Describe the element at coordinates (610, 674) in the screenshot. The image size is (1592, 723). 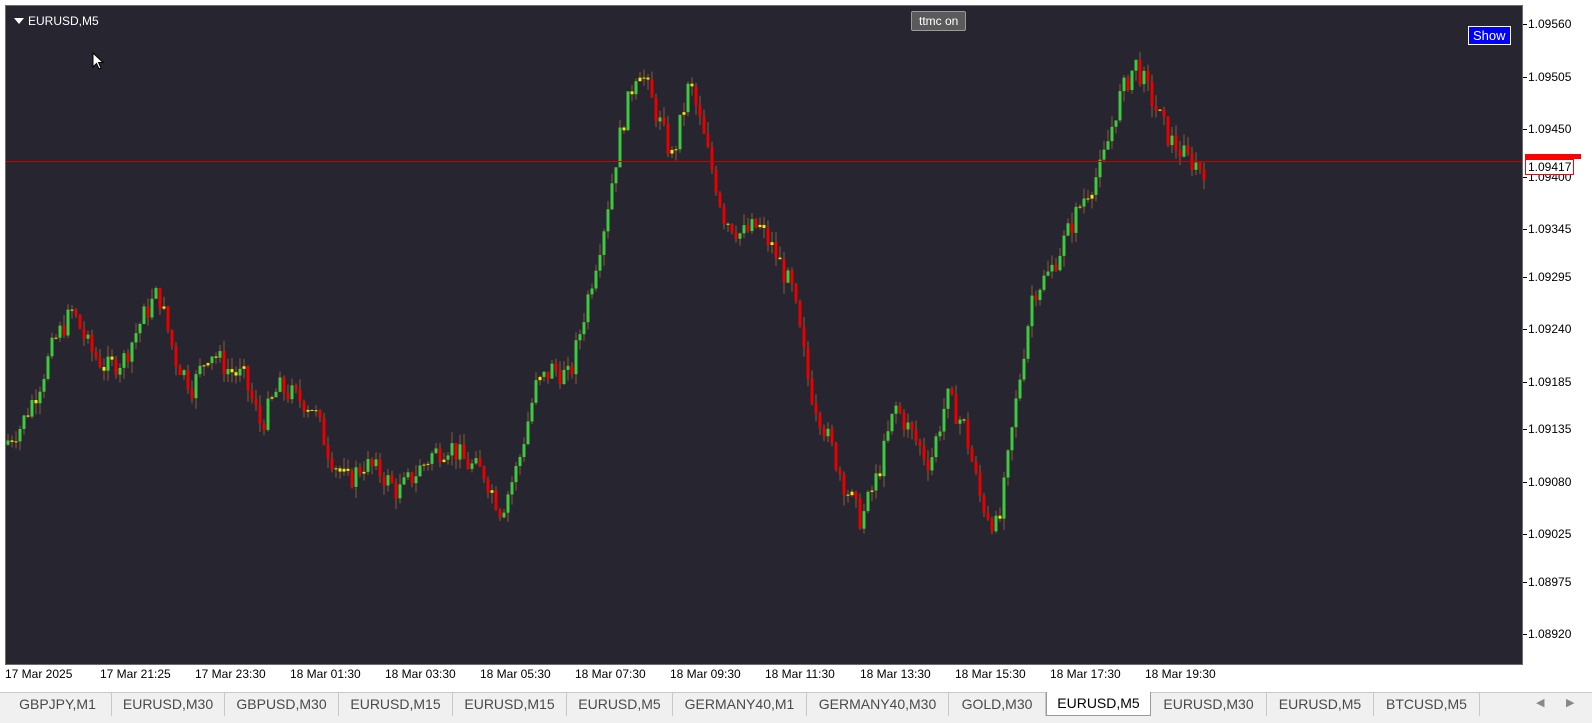
I see `time-tick-label: 18 Mar 07:30` at that location.